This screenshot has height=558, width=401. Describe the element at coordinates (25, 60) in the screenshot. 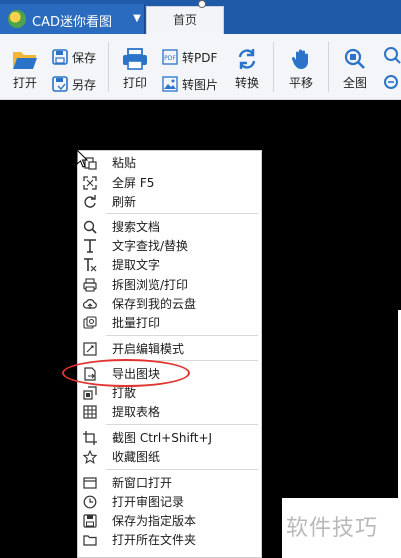

I see `folder-open-icon` at that location.